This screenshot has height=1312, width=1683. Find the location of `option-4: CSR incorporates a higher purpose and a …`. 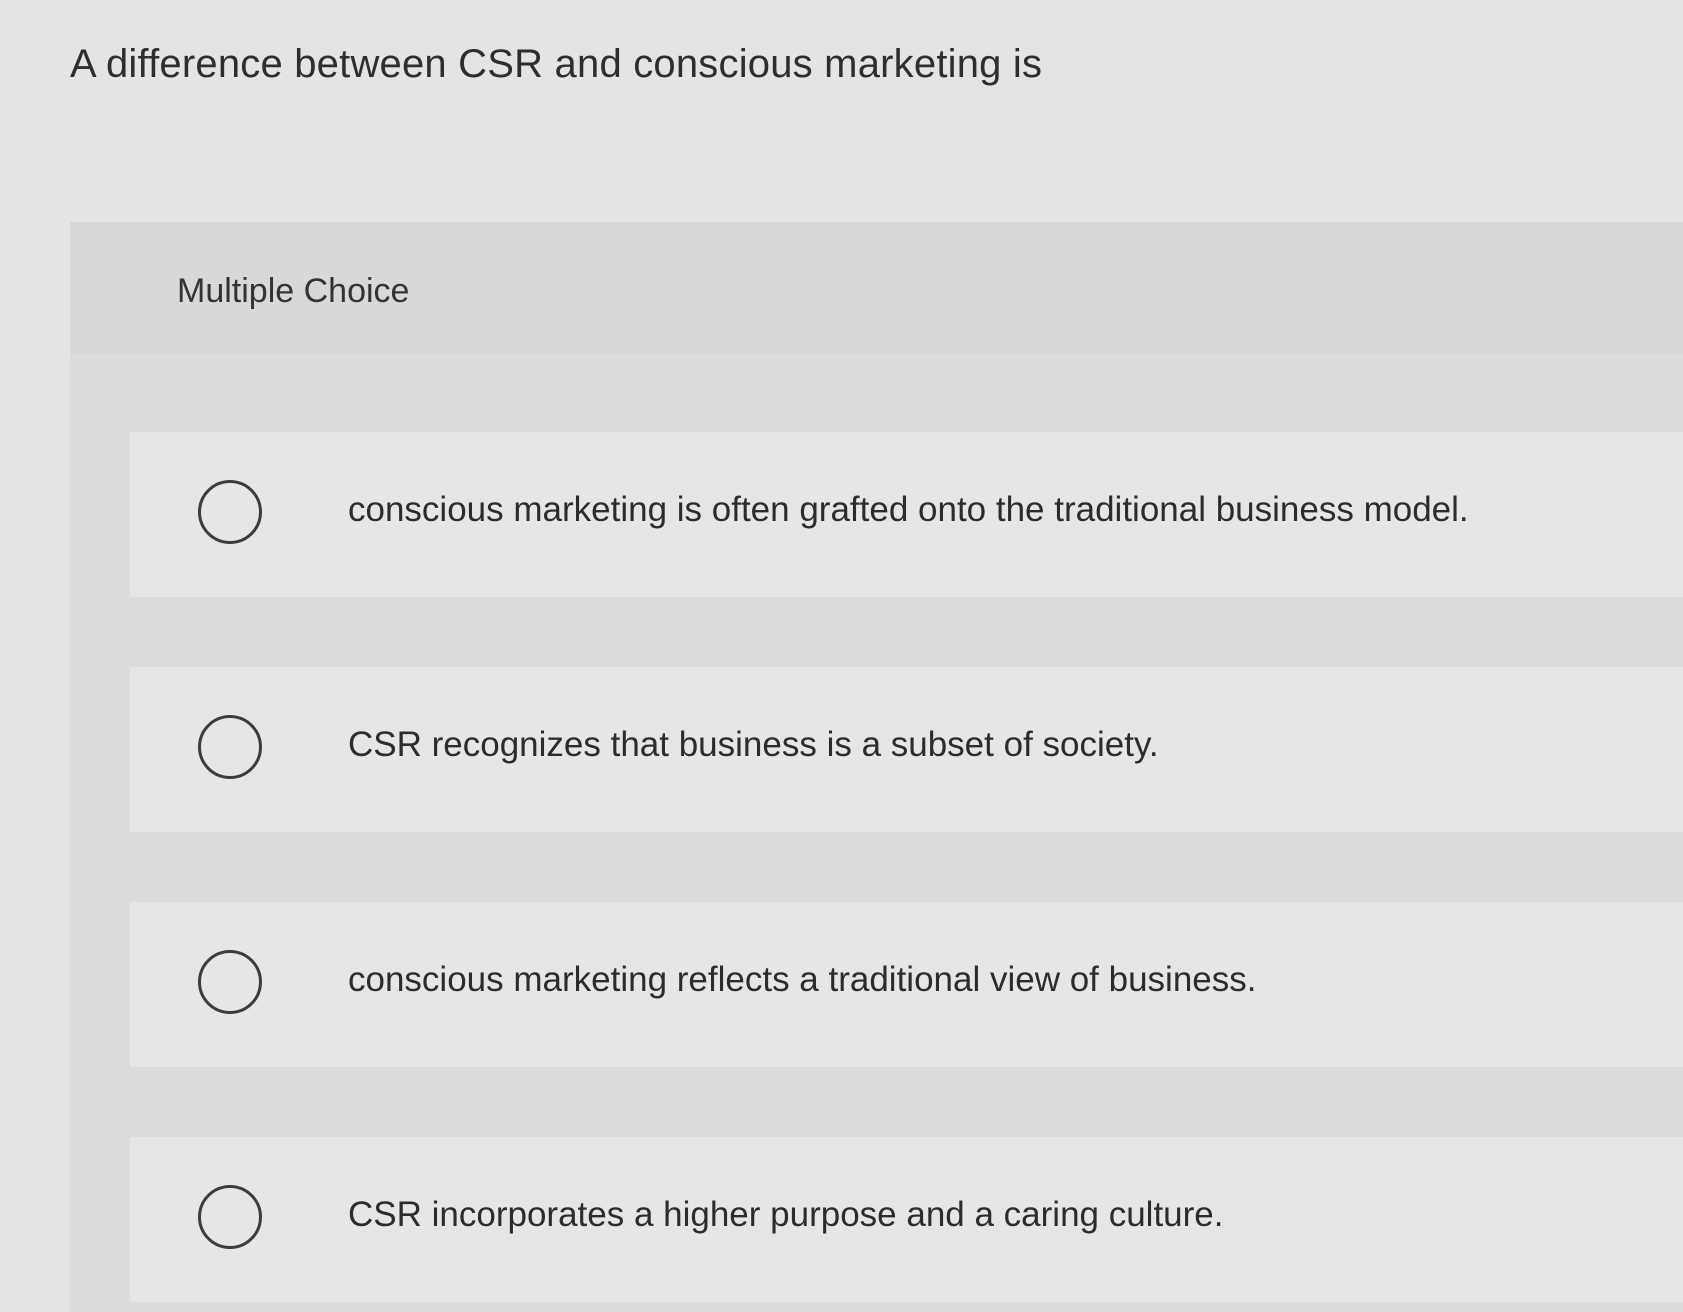

option-4: CSR incorporates a higher purpose and a … is located at coordinates (906, 1219).